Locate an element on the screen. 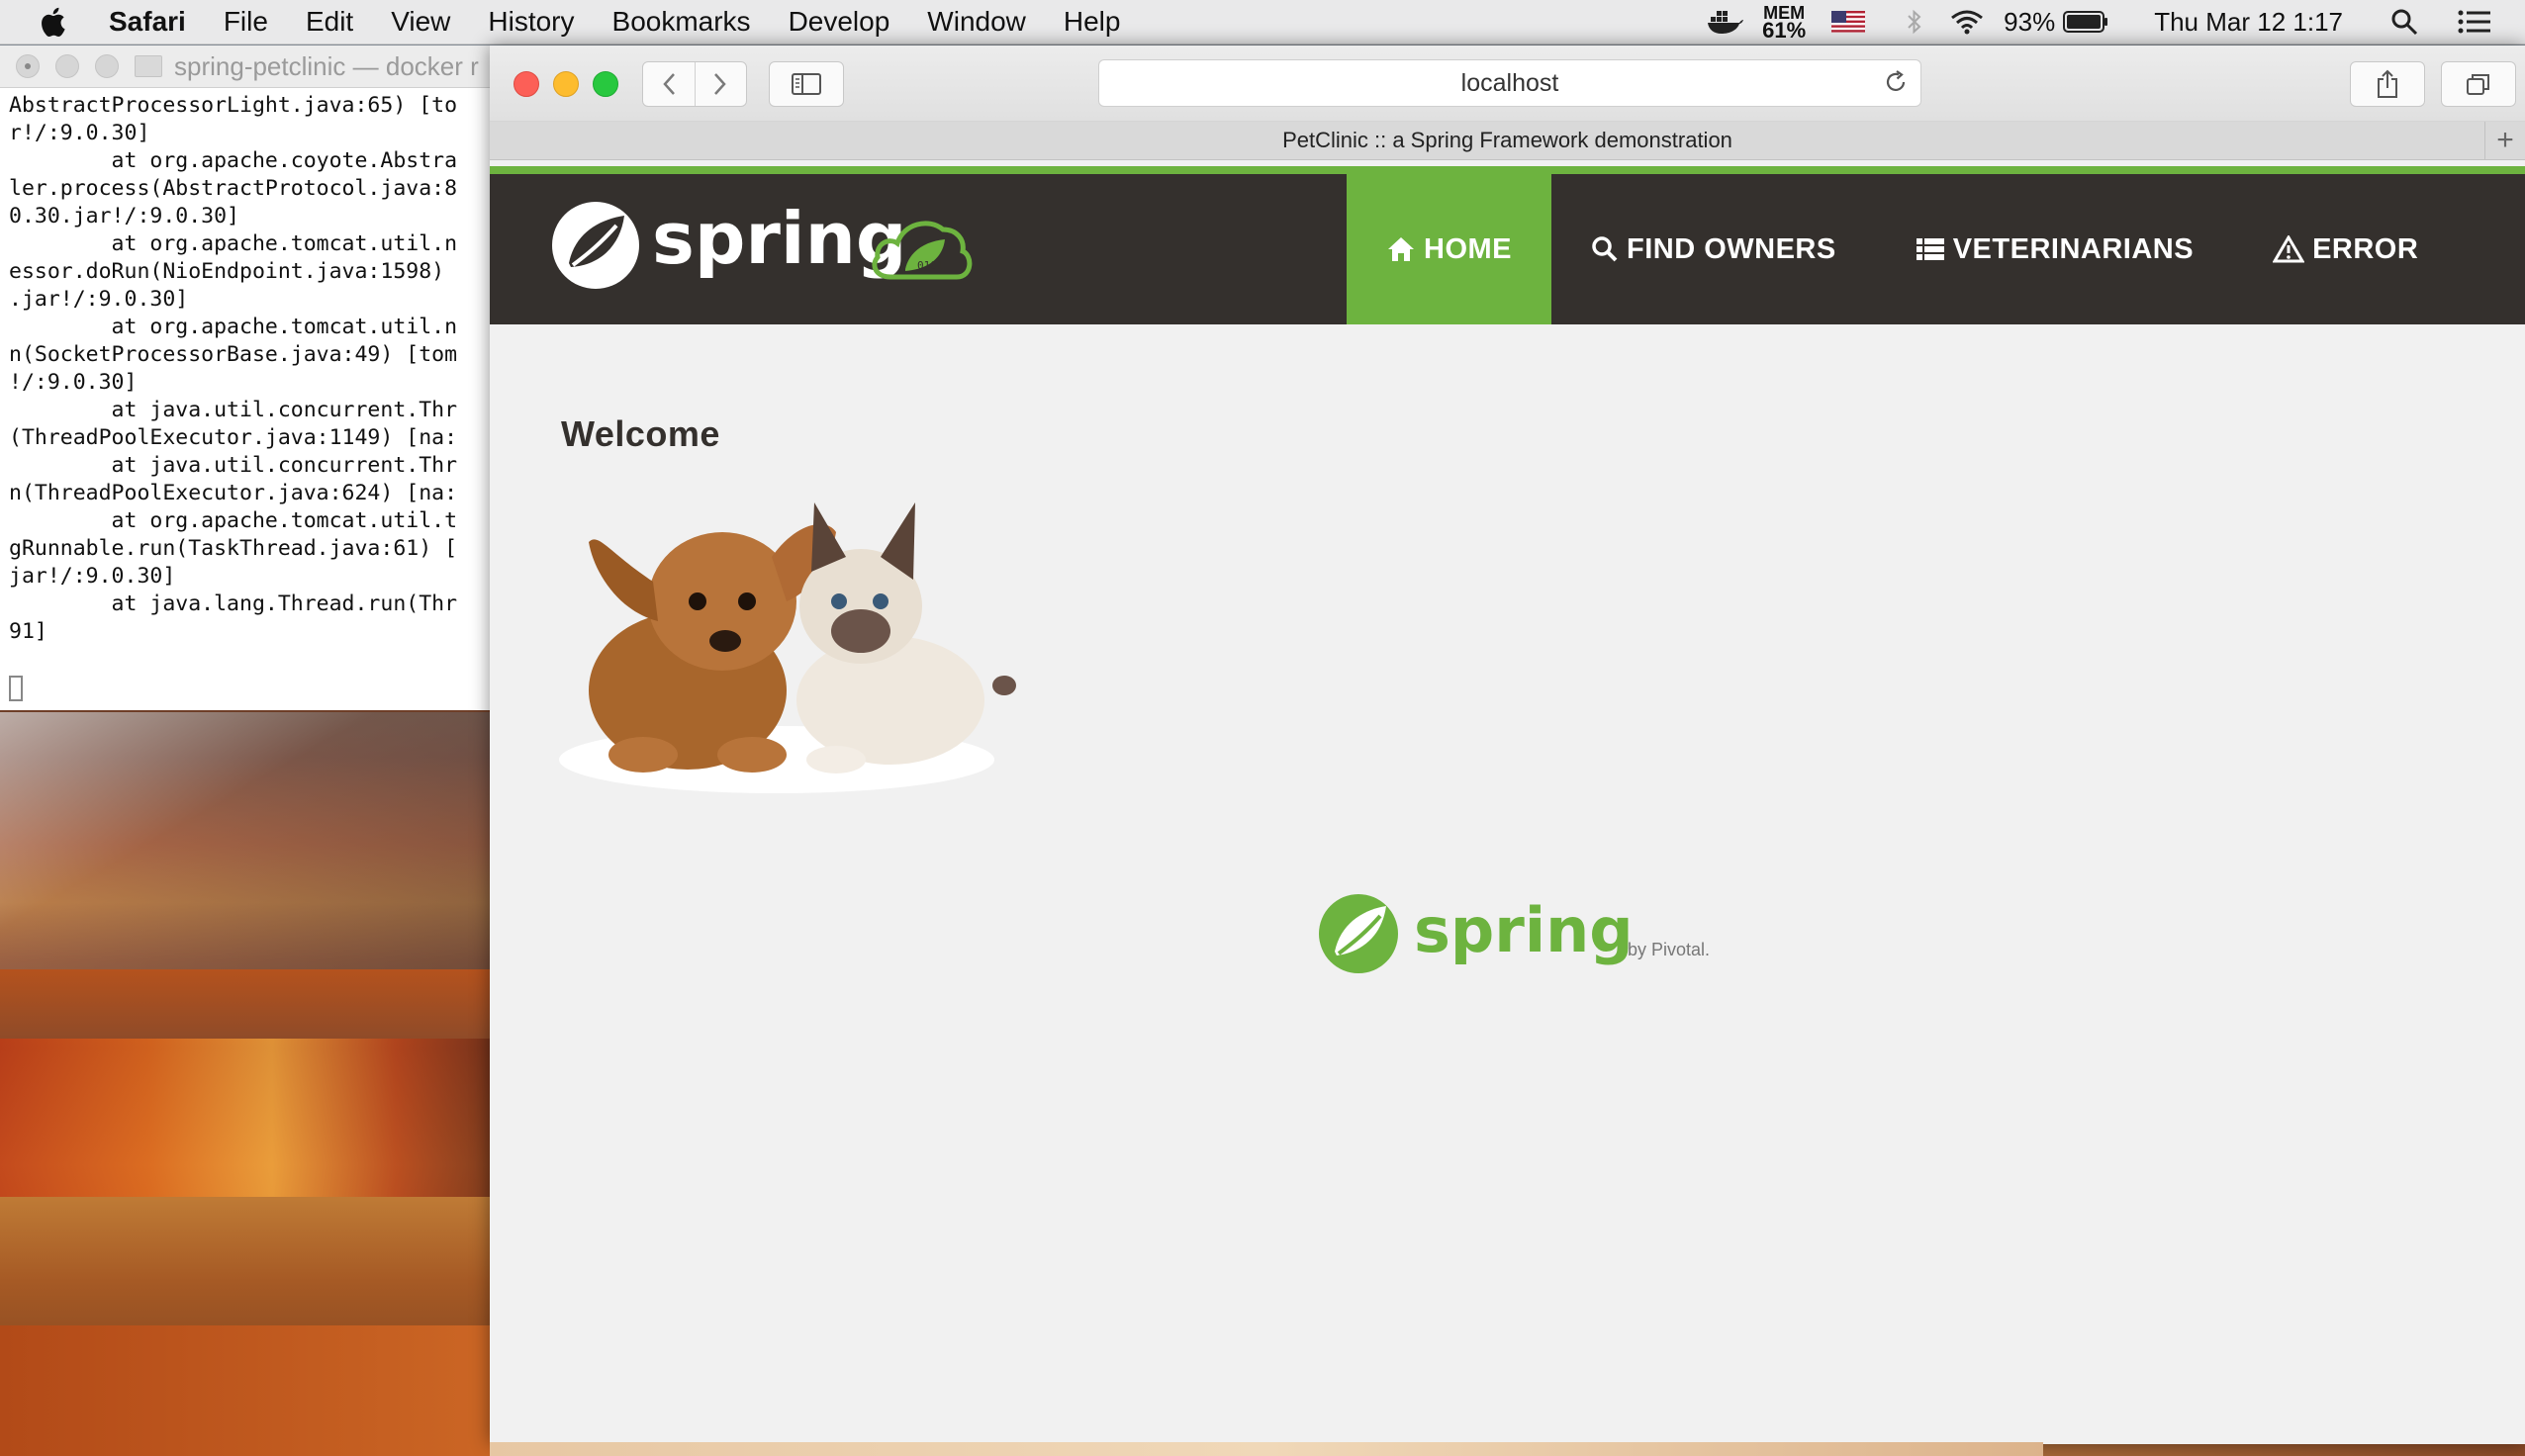 This screenshot has height=1456, width=2525. menu-clock: Thu Mar 12 1:17 is located at coordinates (2248, 22).